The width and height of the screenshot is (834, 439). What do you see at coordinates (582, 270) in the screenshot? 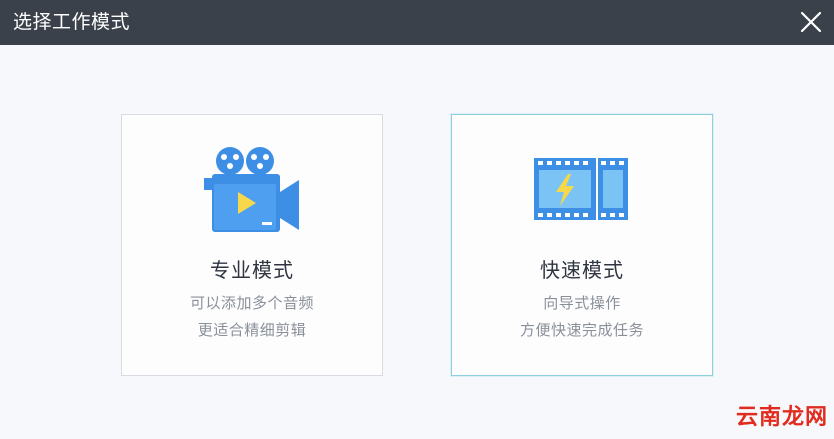
I see `fast-mode-title: 快速模式` at bounding box center [582, 270].